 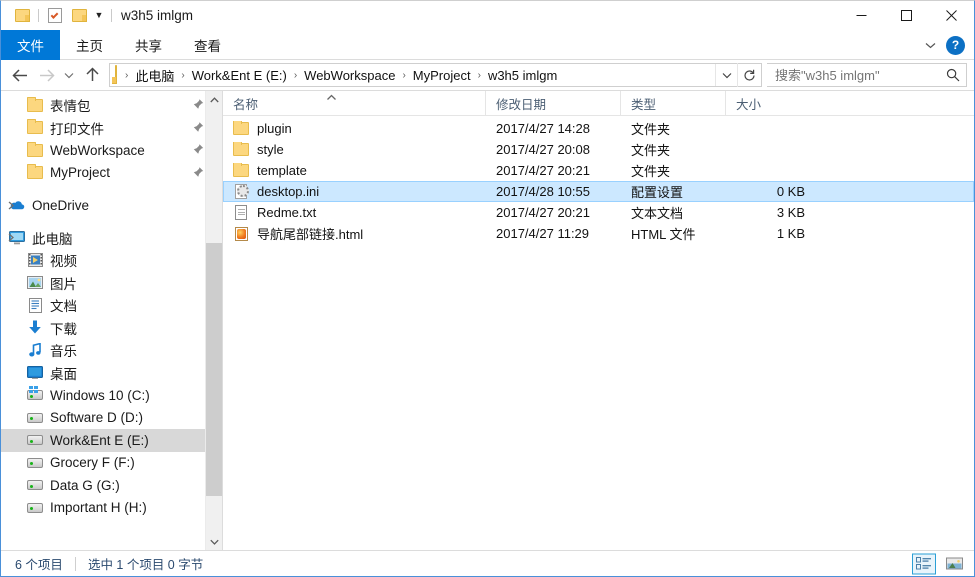 What do you see at coordinates (111, 463) in the screenshot?
I see `sidebar-item-grocery-f-f: Grocery F (F:)` at bounding box center [111, 463].